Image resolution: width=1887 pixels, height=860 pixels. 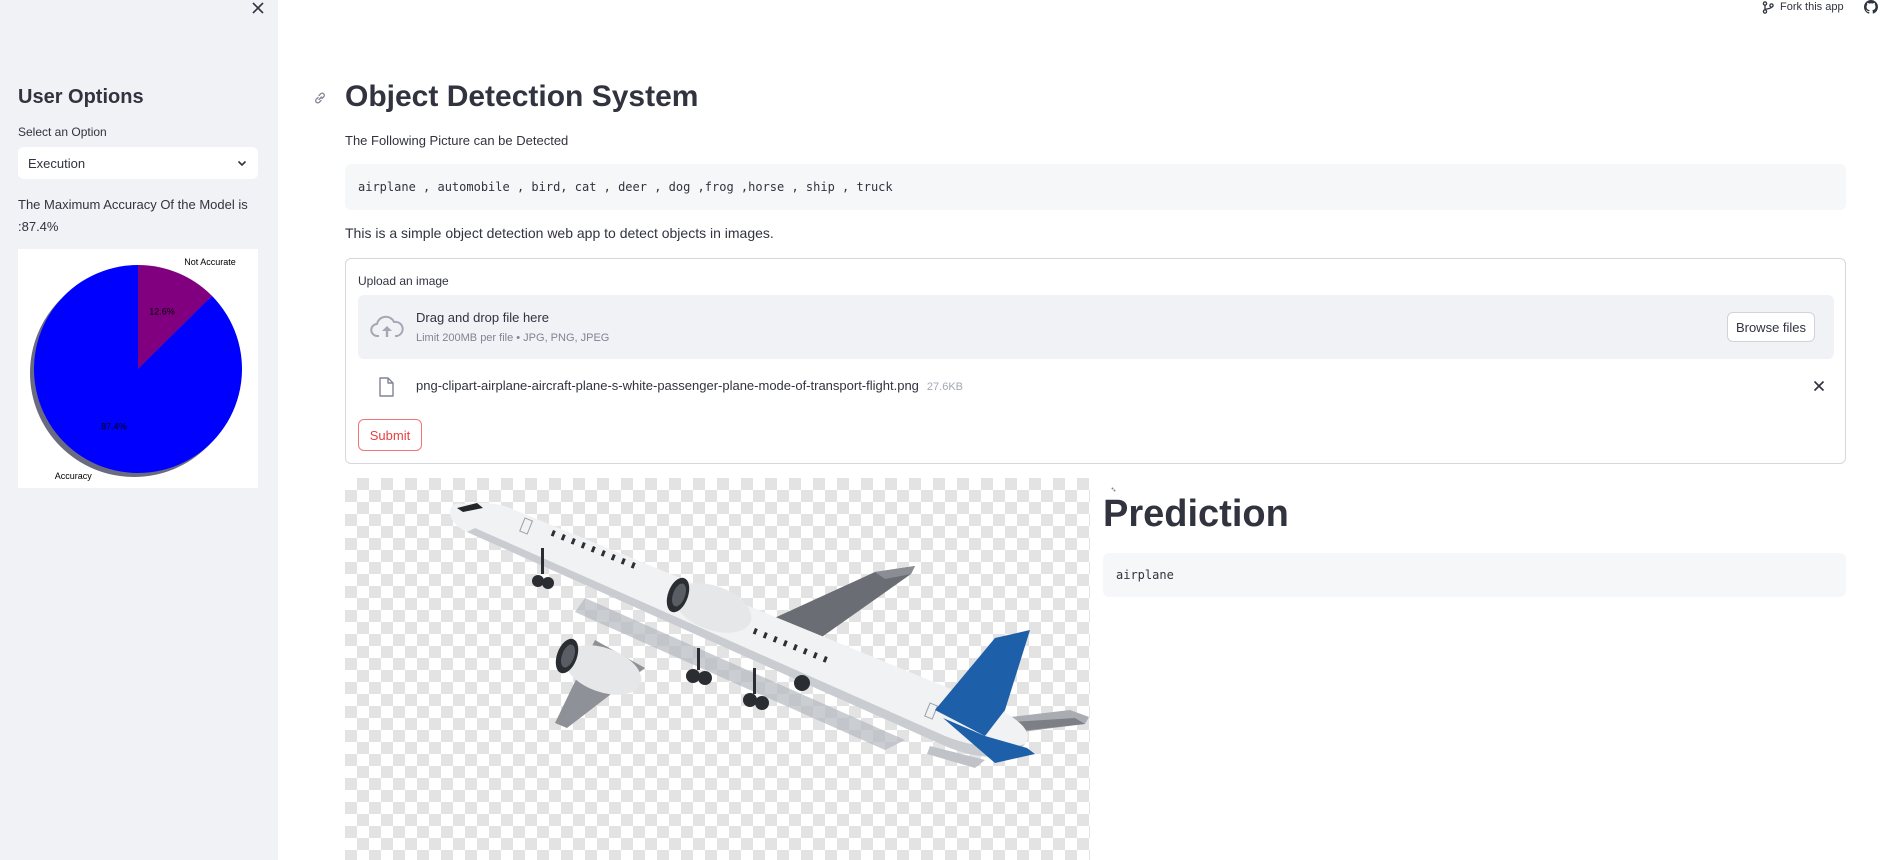 What do you see at coordinates (320, 98) in the screenshot?
I see `anchor-link-icon` at bounding box center [320, 98].